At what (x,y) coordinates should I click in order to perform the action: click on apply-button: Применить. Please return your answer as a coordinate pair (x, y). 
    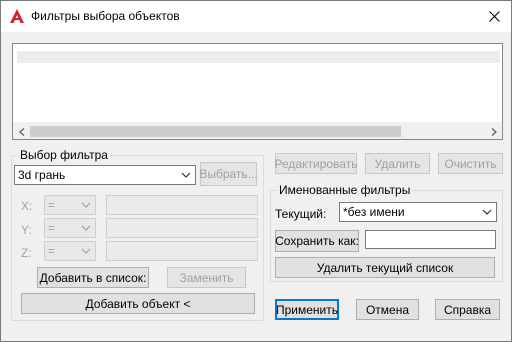
    Looking at the image, I should click on (307, 309).